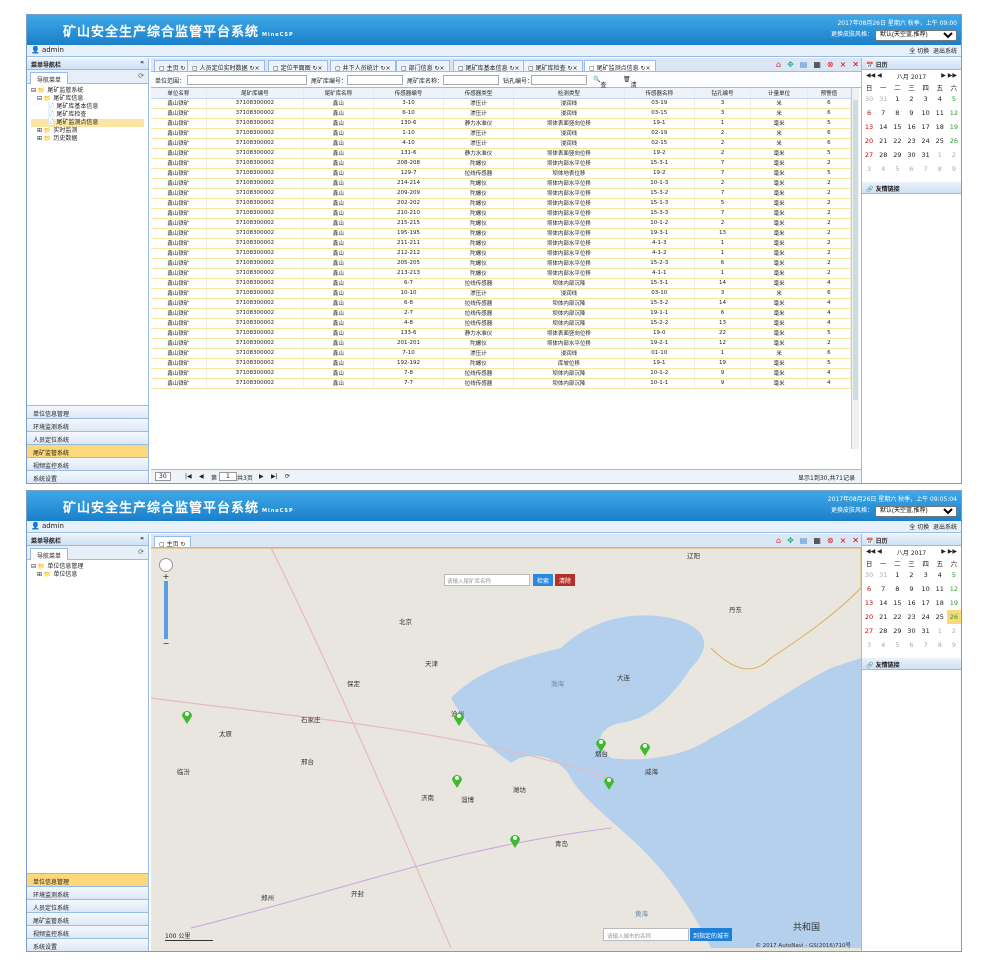 This screenshot has width=988, height=976. What do you see at coordinates (830, 64) in the screenshot?
I see `close-all-icon: ⊗` at bounding box center [830, 64].